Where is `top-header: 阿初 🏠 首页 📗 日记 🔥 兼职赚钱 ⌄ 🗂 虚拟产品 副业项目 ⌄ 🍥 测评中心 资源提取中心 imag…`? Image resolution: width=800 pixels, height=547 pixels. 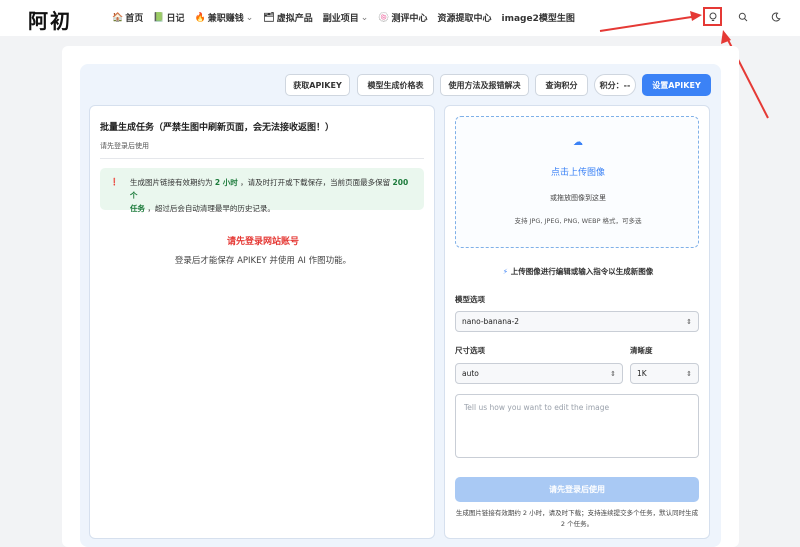
top-header: 阿初 🏠 首页 📗 日记 🔥 兼职赚钱 ⌄ 🗂 虚拟产品 副业项目 ⌄ 🍥 测评中心 资源提取中心 imag… is located at coordinates (400, 18).